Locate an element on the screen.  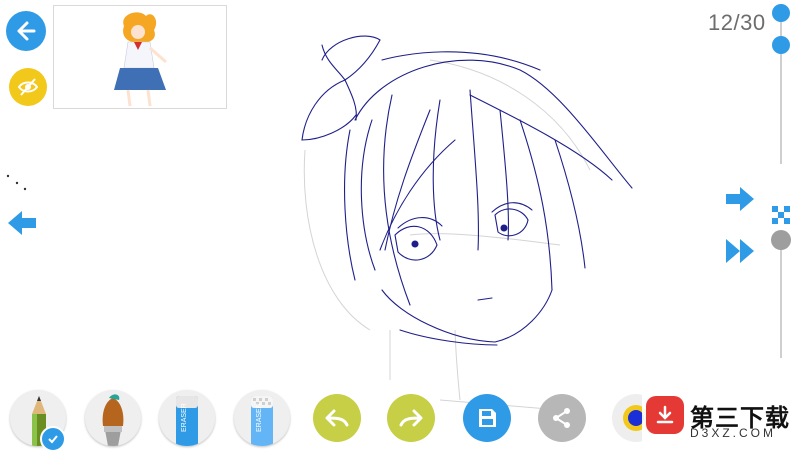
share-icon is located at coordinates (561, 418).